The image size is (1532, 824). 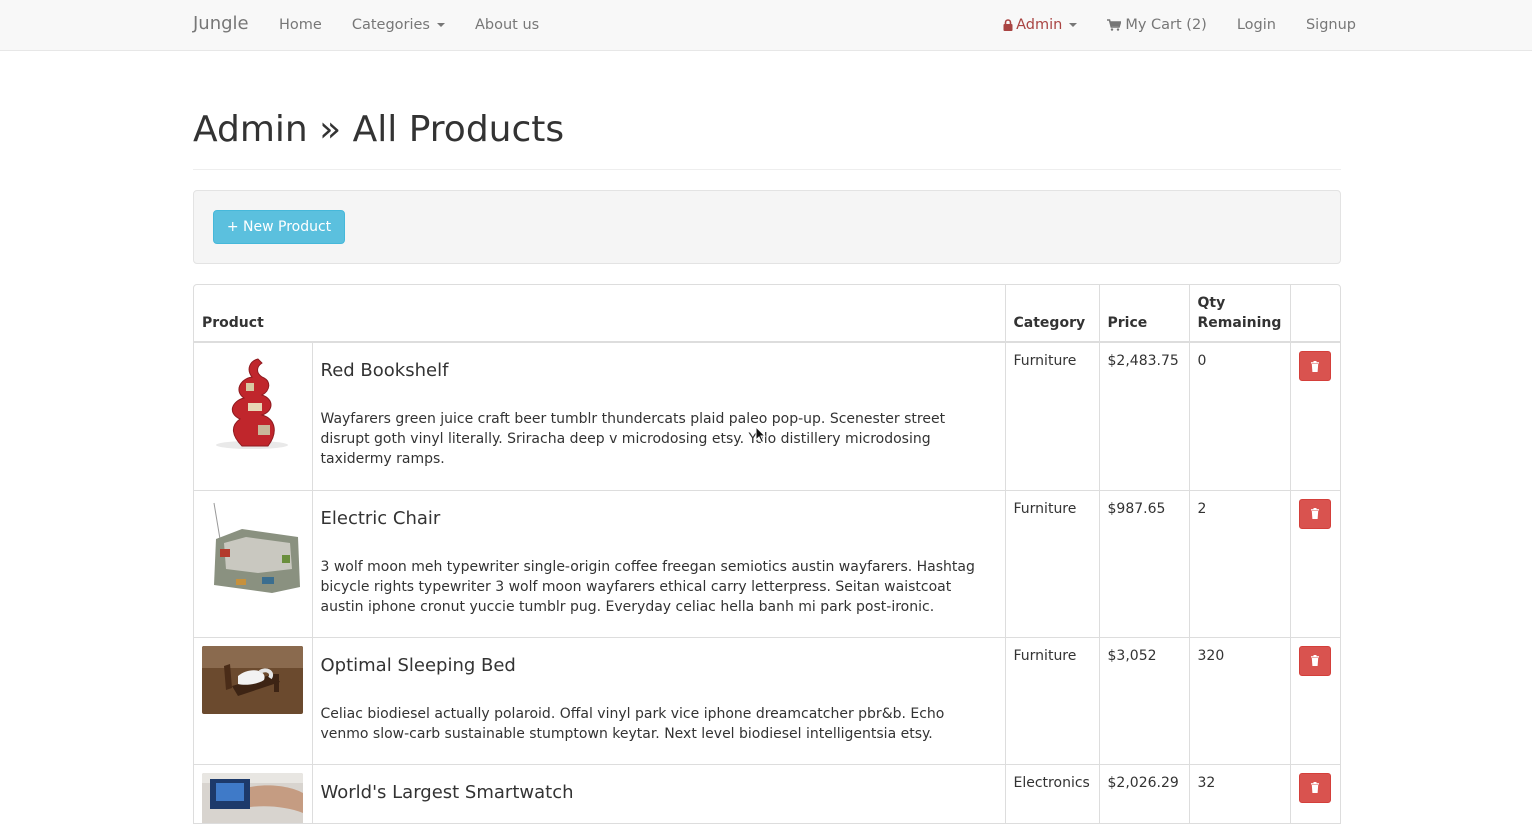 I want to click on product-name: World's Largest Smartwatch, so click(x=659, y=793).